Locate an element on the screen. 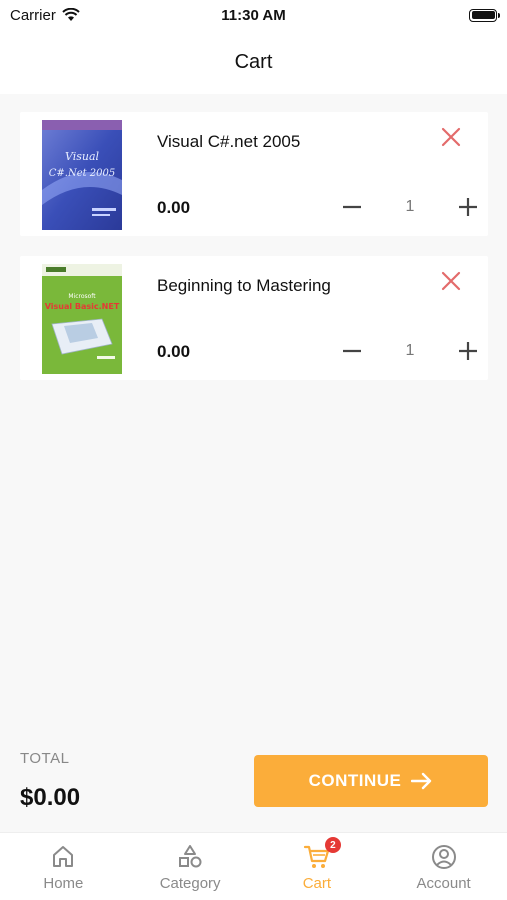  page-header: Cart is located at coordinates (253, 62).